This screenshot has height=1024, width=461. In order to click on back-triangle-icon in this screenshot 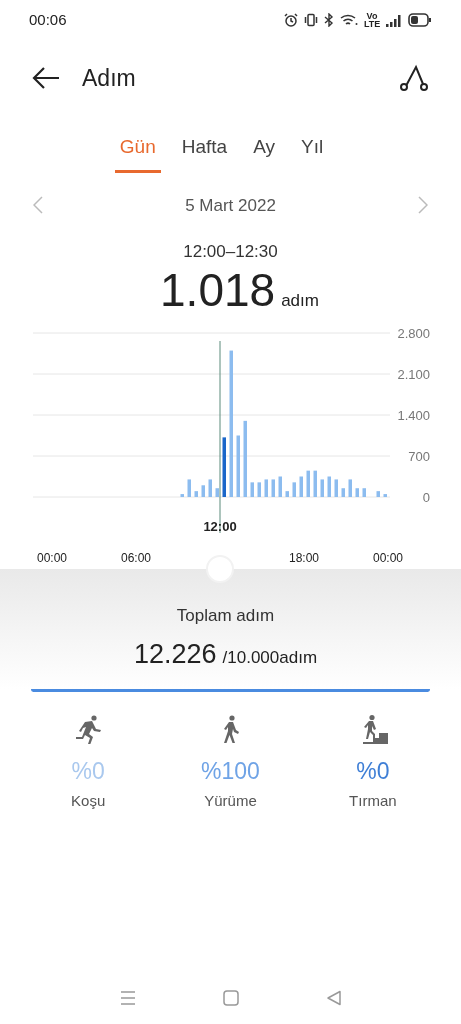, I will do `click(333, 998)`.